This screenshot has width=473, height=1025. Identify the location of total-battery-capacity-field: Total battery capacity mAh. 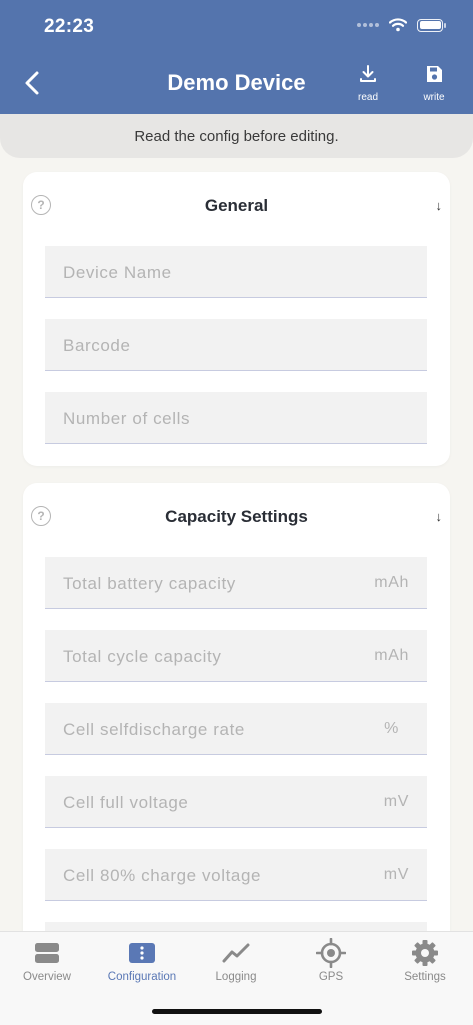
(236, 583).